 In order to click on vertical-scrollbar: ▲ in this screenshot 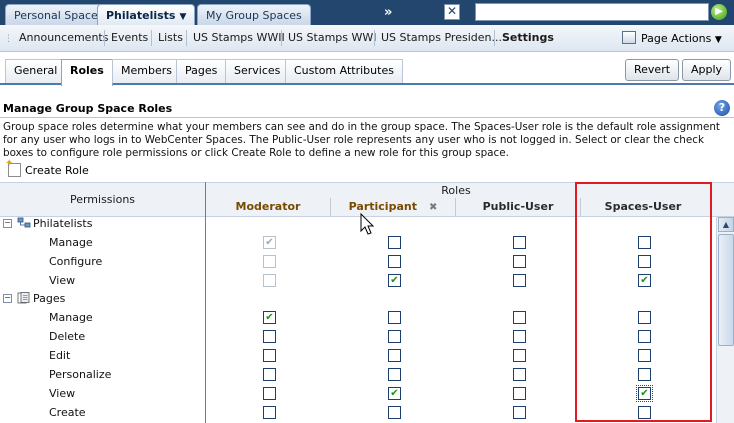, I will do `click(725, 320)`.